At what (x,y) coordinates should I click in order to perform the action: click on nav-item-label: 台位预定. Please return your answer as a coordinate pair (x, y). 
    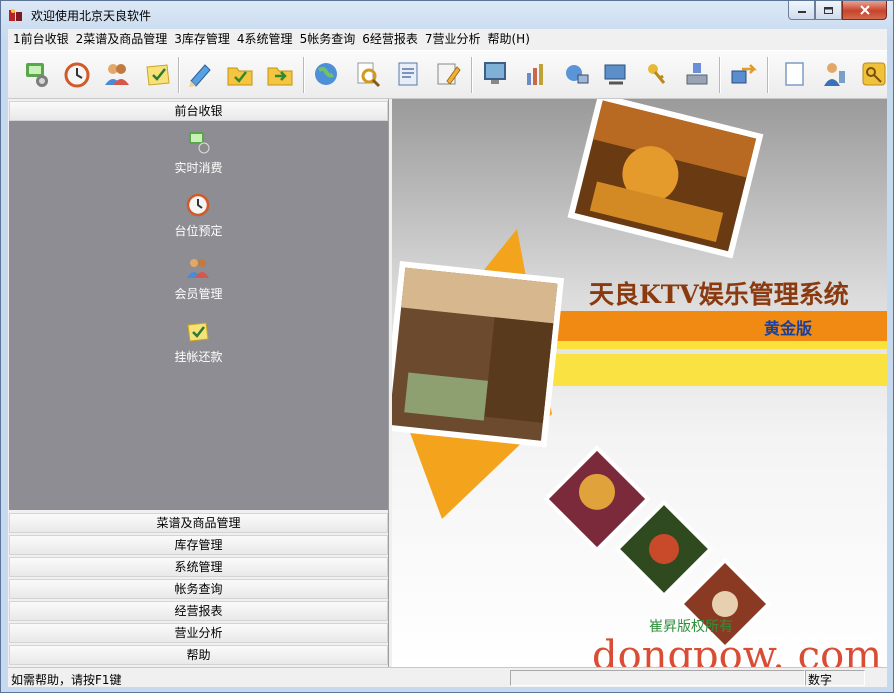
    Looking at the image, I should click on (198, 231).